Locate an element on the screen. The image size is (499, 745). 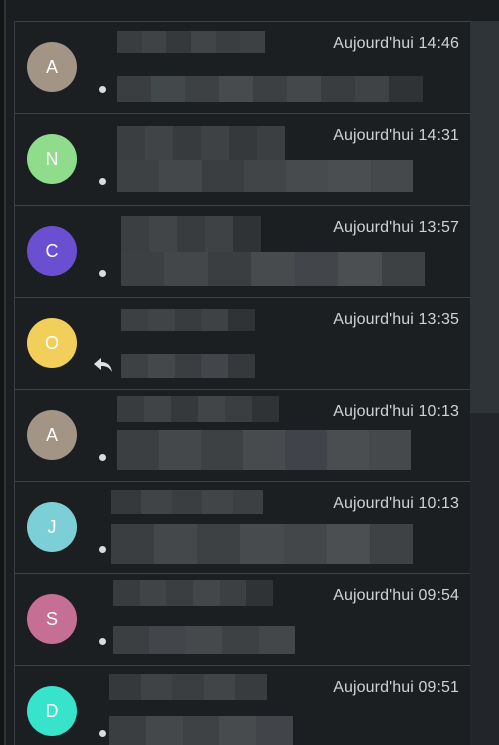
message-item: S Aujourd'hui 09:54 is located at coordinates (243, 620).